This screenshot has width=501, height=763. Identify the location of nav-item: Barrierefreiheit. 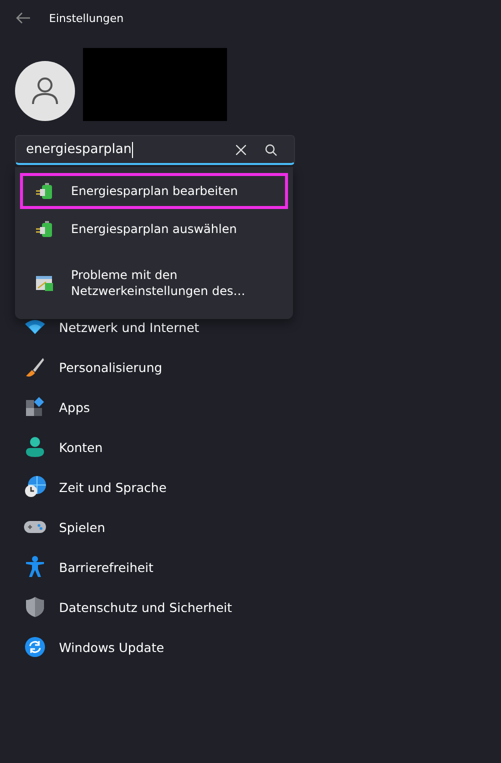
(116, 567).